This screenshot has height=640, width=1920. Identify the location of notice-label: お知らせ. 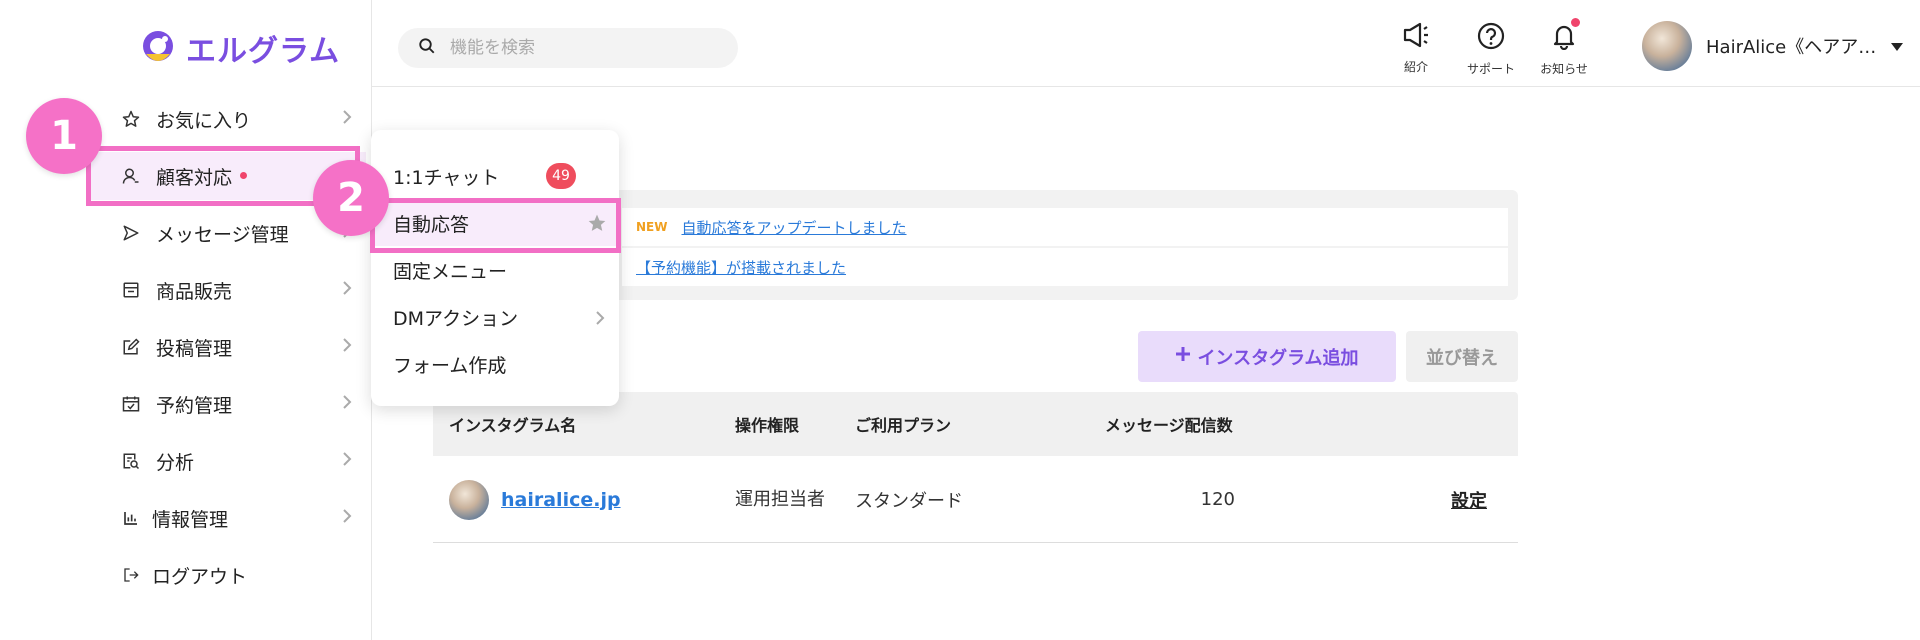
(1564, 69).